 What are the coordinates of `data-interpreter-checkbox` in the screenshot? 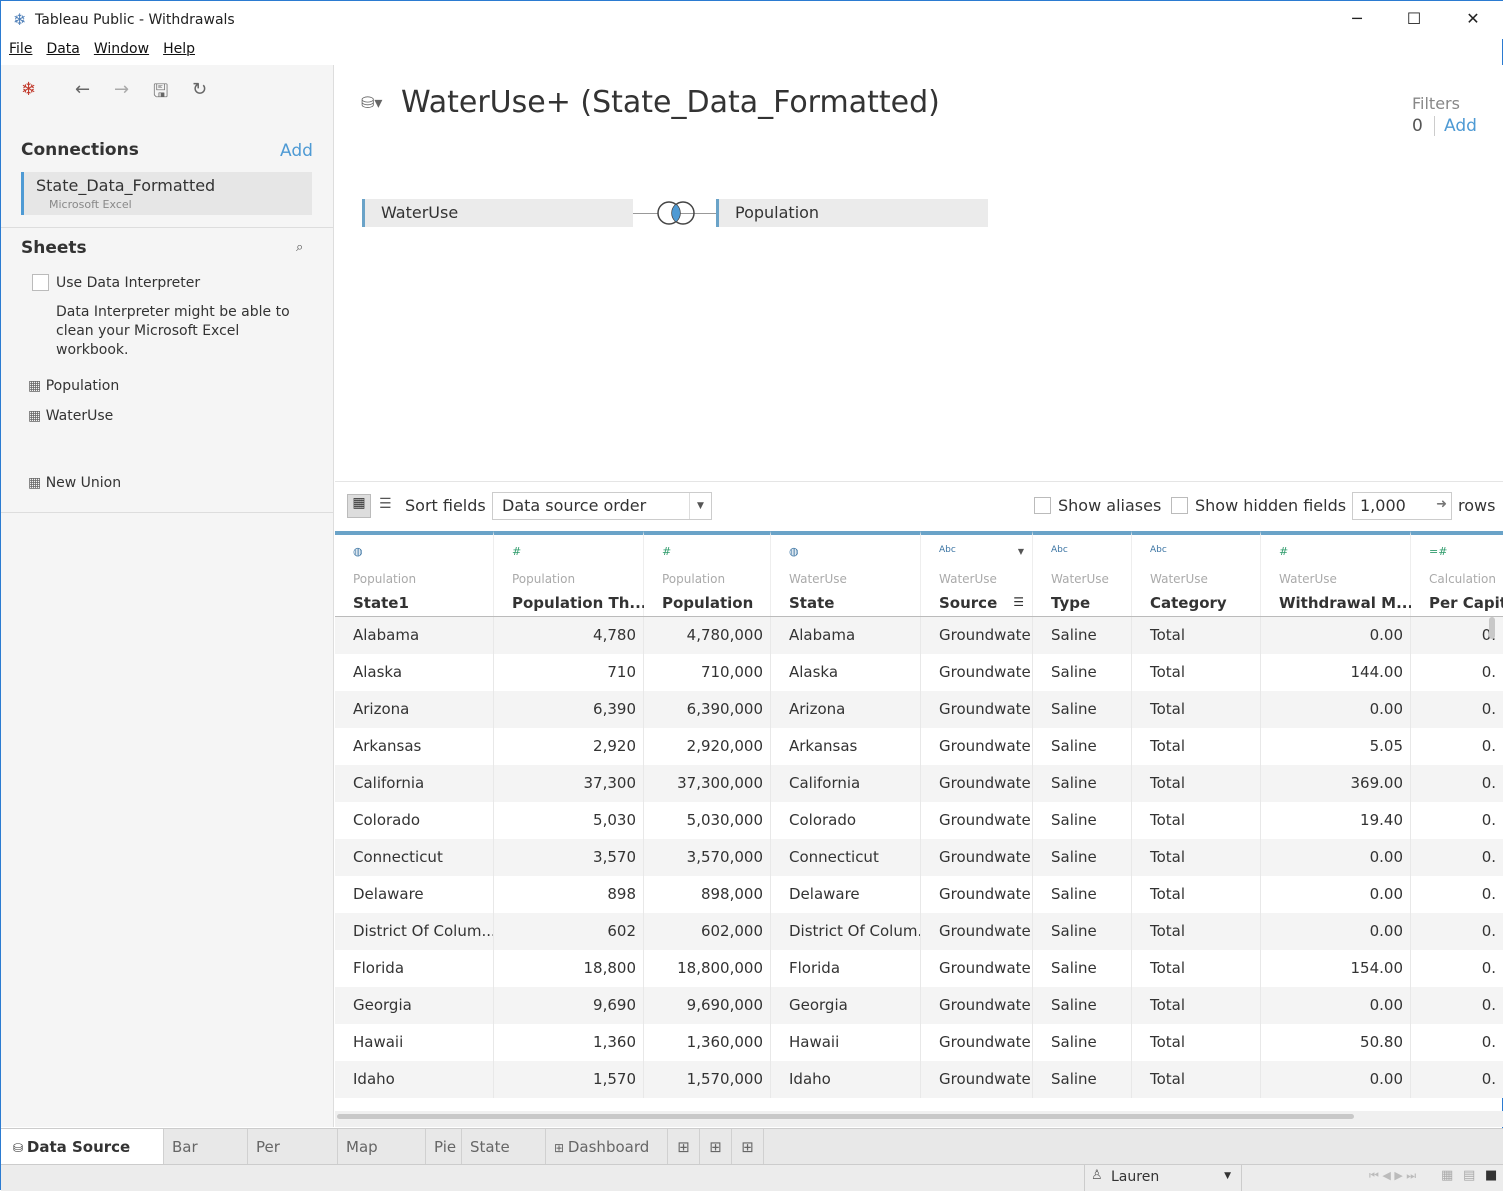 It's located at (40, 282).